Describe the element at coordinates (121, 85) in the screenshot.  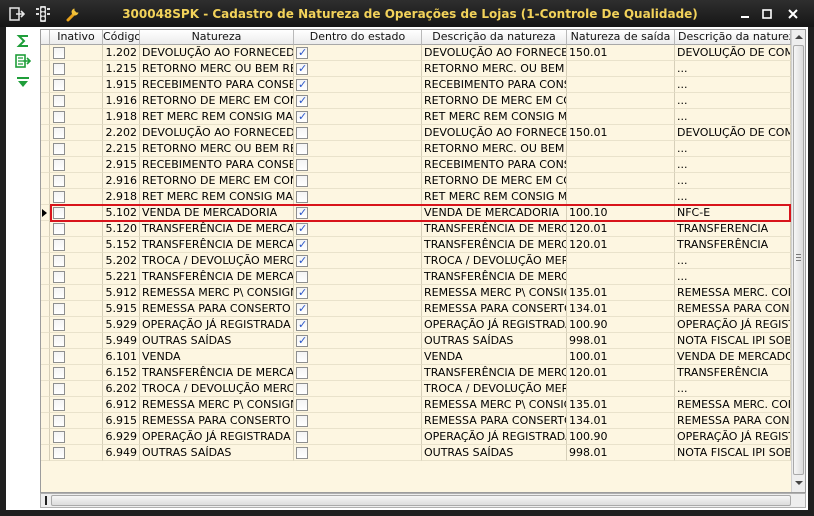
I see `cell-codigo: 1.915` at that location.